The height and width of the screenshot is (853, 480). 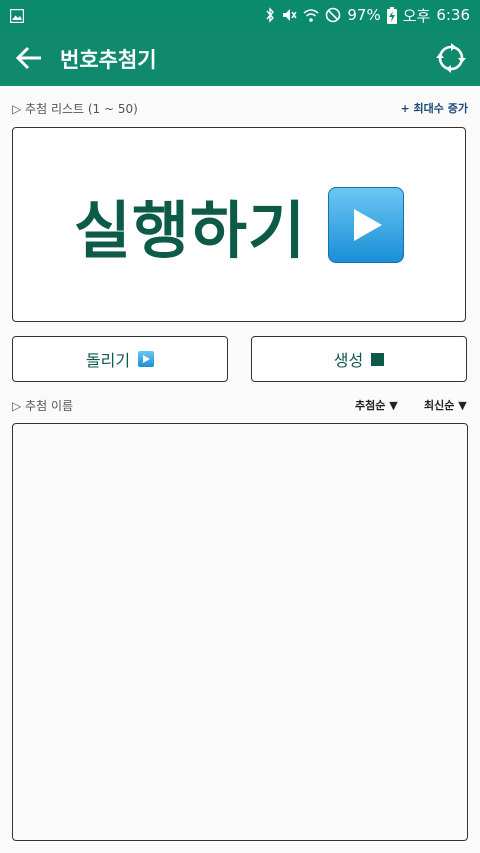 What do you see at coordinates (333, 15) in the screenshot?
I see `do-not-disturb-icon` at bounding box center [333, 15].